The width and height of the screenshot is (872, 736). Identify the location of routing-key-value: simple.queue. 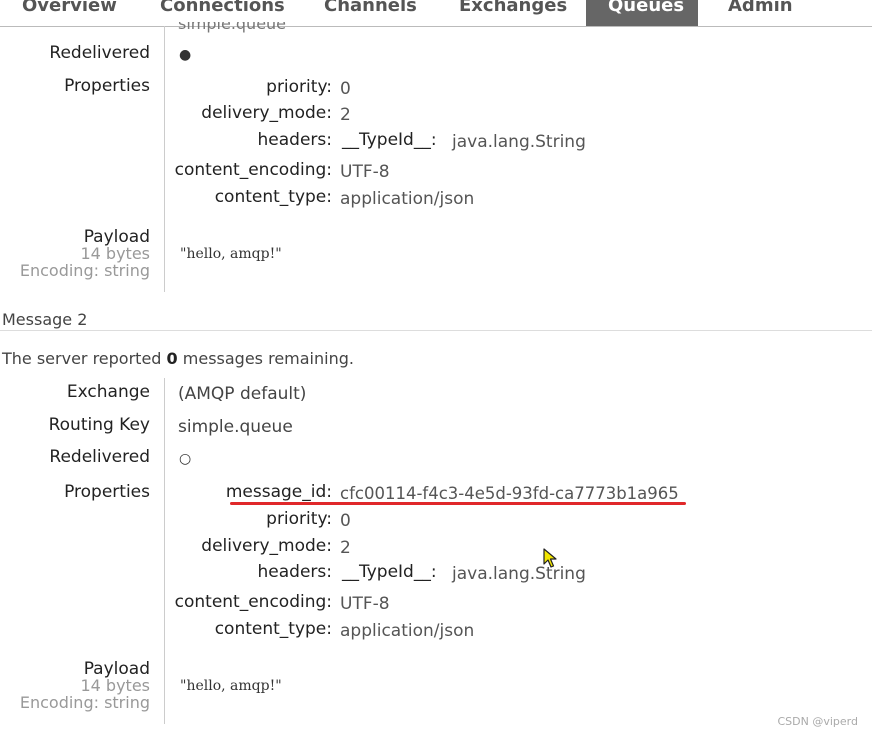
(235, 427).